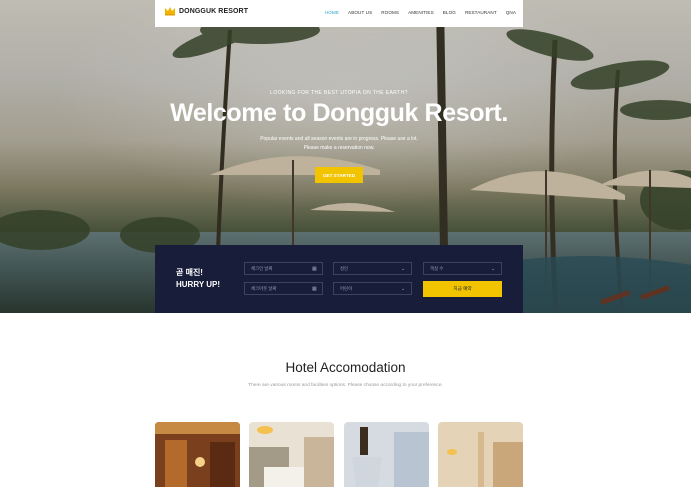 This screenshot has height=487, width=691. I want to click on hurry-up-label: 곧 매진! HURRY UP!, so click(198, 279).